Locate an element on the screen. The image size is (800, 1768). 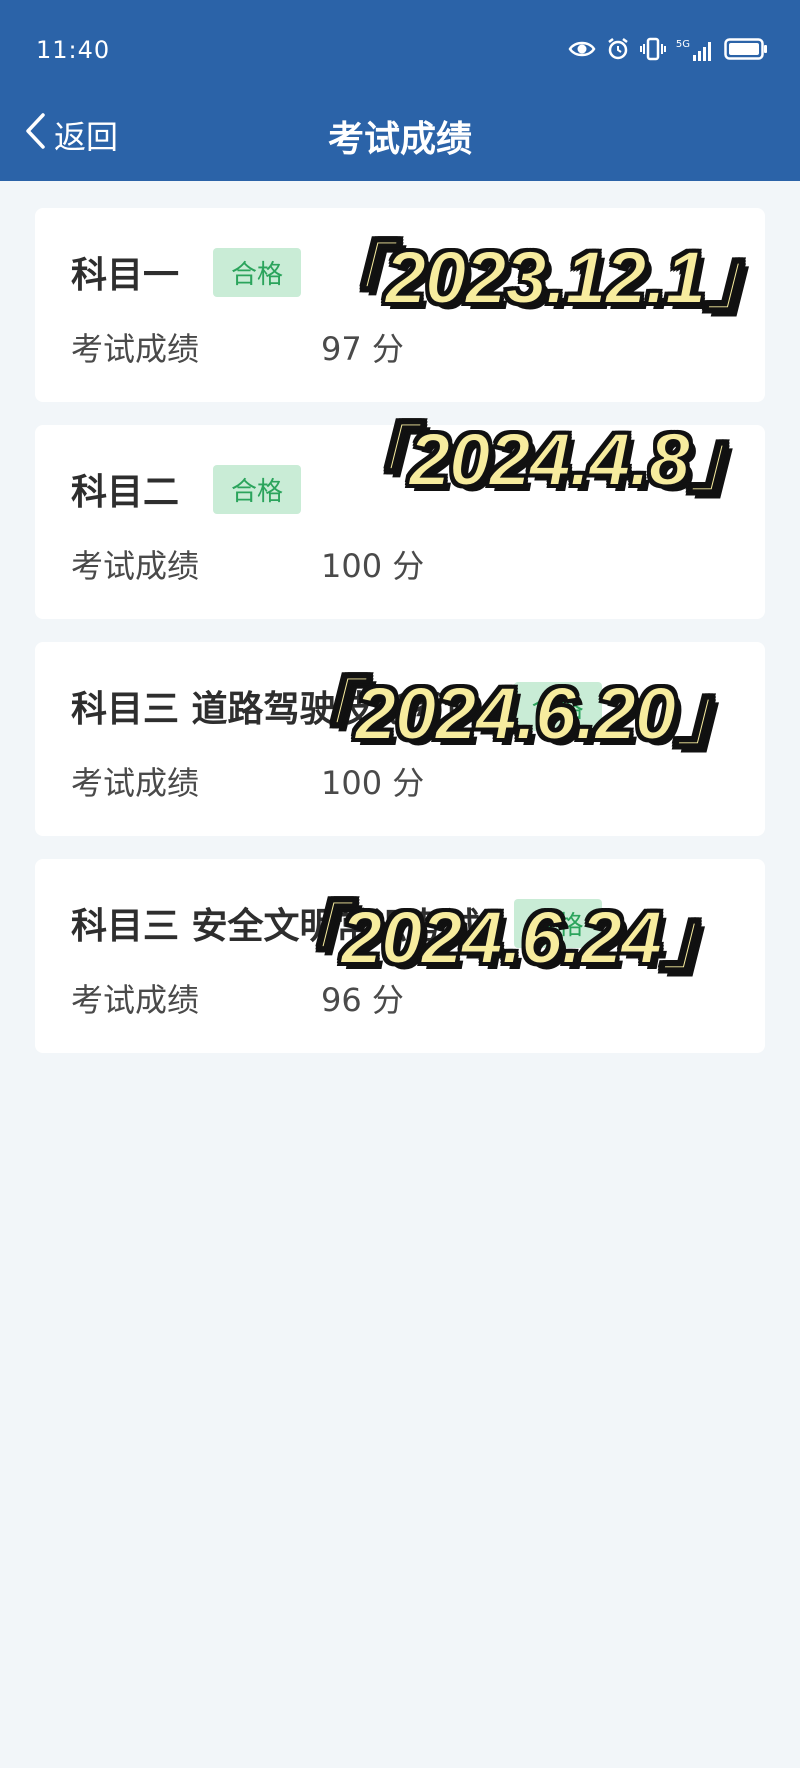
date-stamp-overlay: 「2024.6.20」 is located at coordinates (515, 713).